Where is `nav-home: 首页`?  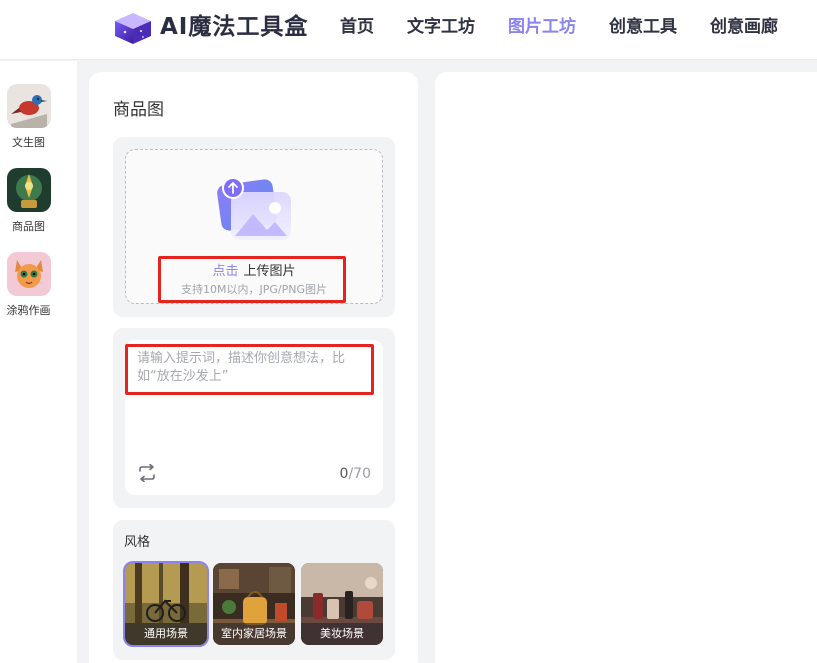
nav-home: 首页 is located at coordinates (357, 27).